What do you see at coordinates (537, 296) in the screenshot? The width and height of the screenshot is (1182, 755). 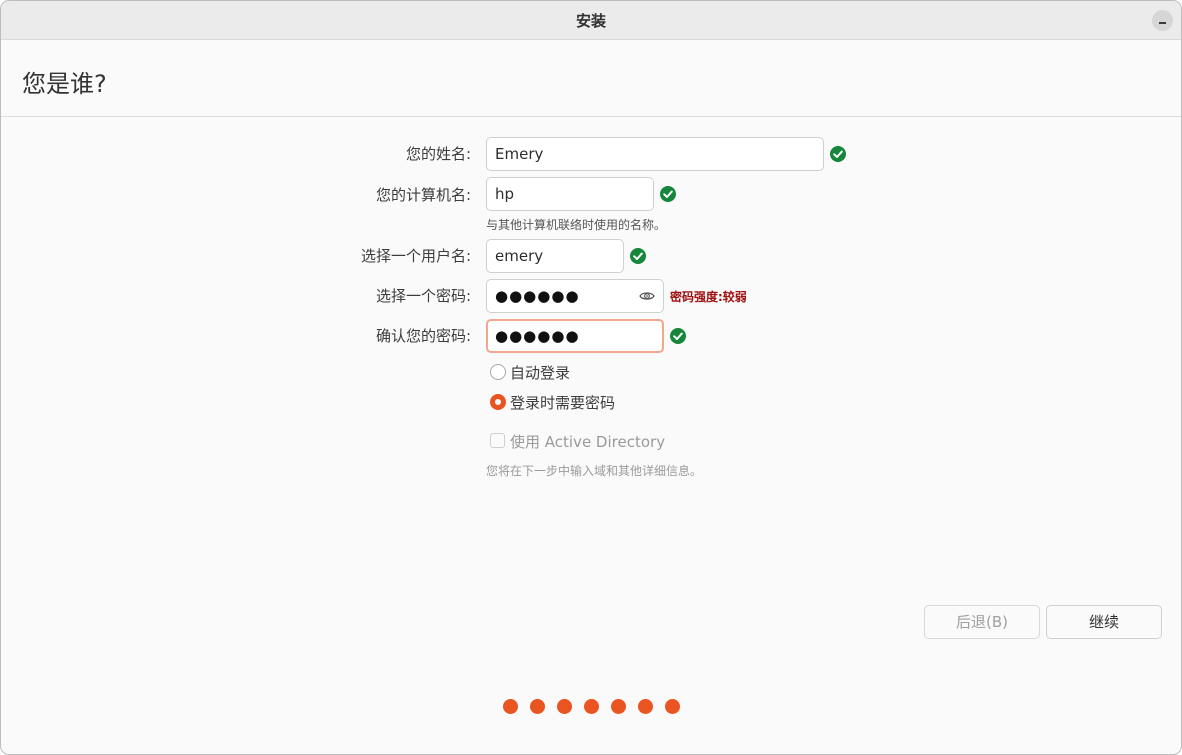 I see `password-value: ●●●●●●` at bounding box center [537, 296].